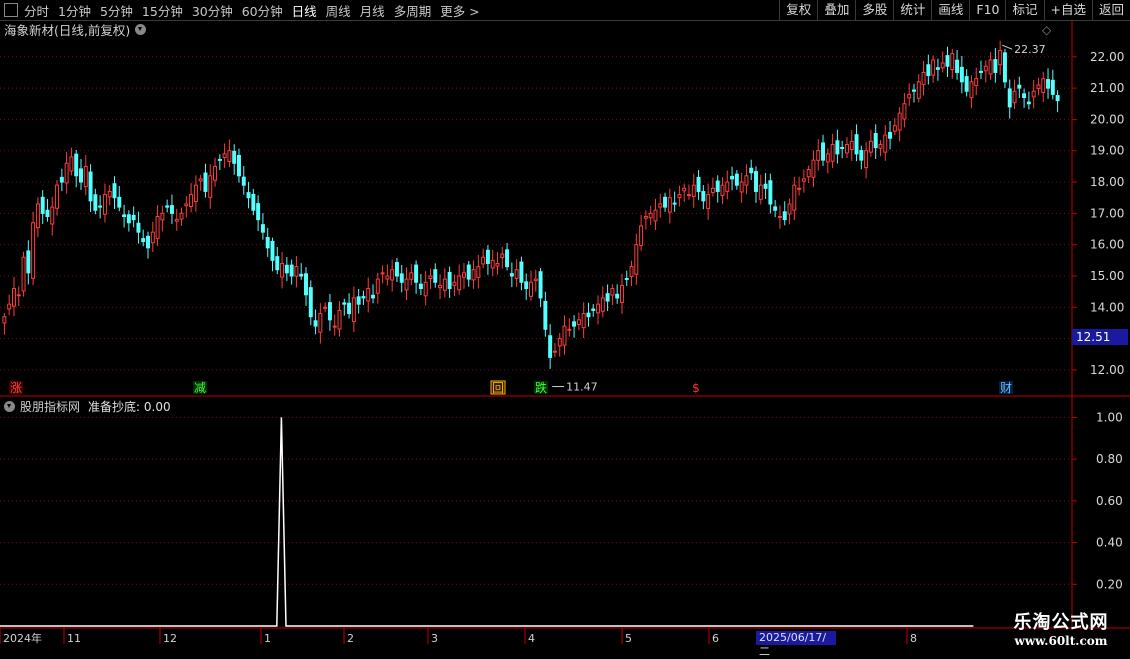  What do you see at coordinates (1107, 245) in the screenshot?
I see `price-tick-label: 16.00` at bounding box center [1107, 245].